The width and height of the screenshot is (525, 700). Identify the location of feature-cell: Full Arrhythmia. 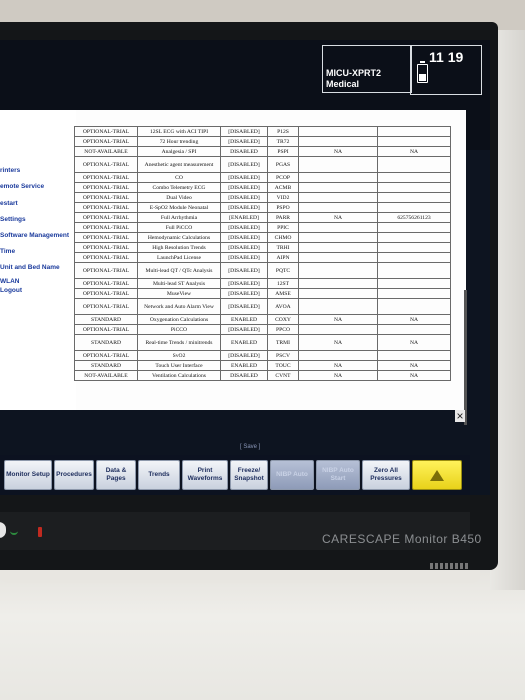
(179, 217).